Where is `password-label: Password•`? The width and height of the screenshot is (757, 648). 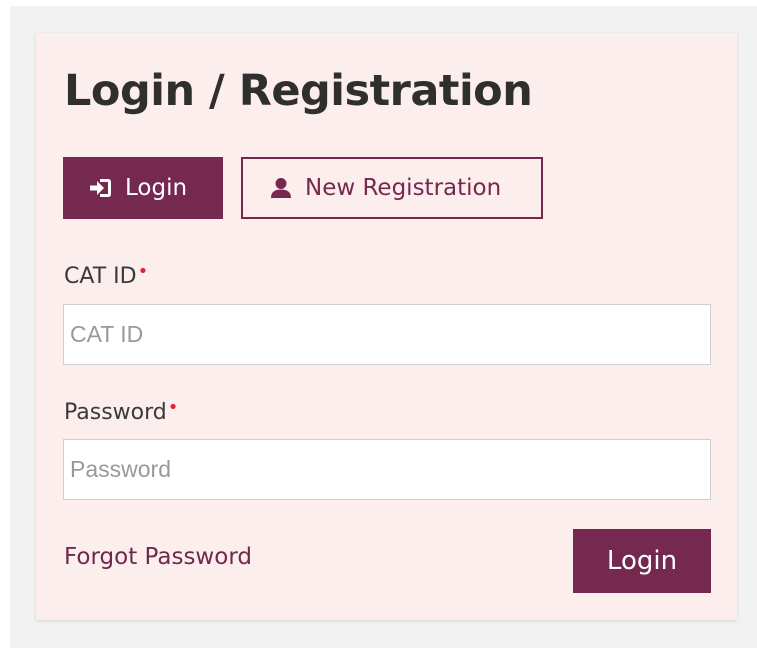 password-label: Password• is located at coordinates (121, 411).